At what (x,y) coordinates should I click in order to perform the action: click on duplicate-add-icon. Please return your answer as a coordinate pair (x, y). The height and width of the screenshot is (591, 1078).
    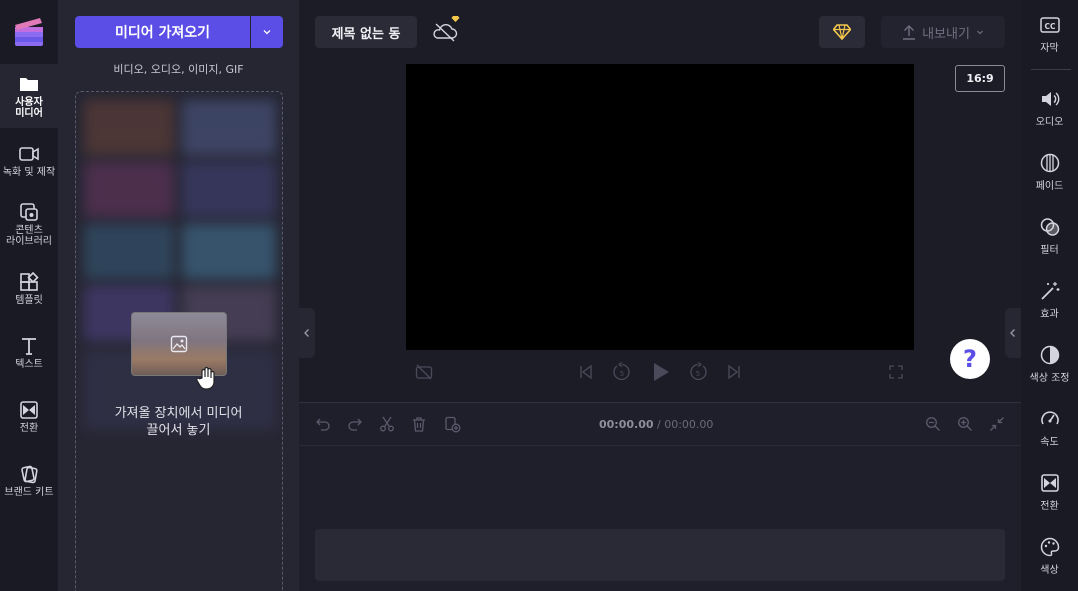
    Looking at the image, I should click on (452, 424).